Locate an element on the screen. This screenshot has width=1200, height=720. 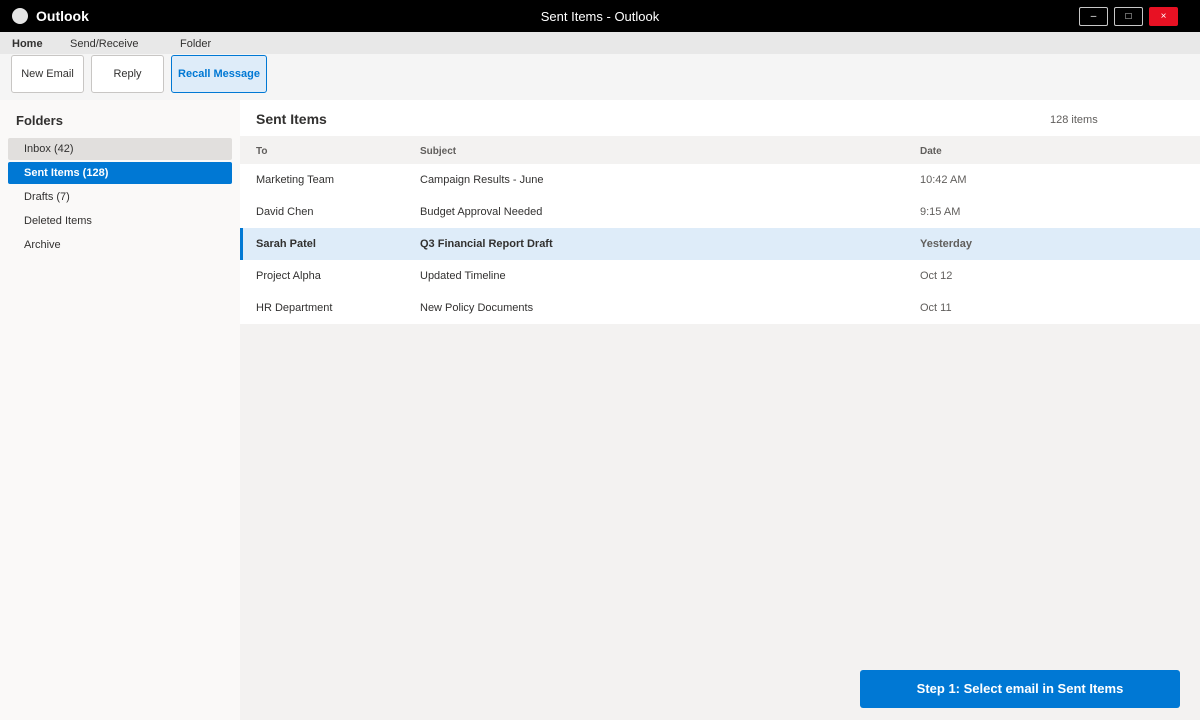
sidebar-item-sent-items: Sent Items (128) is located at coordinates (120, 173).